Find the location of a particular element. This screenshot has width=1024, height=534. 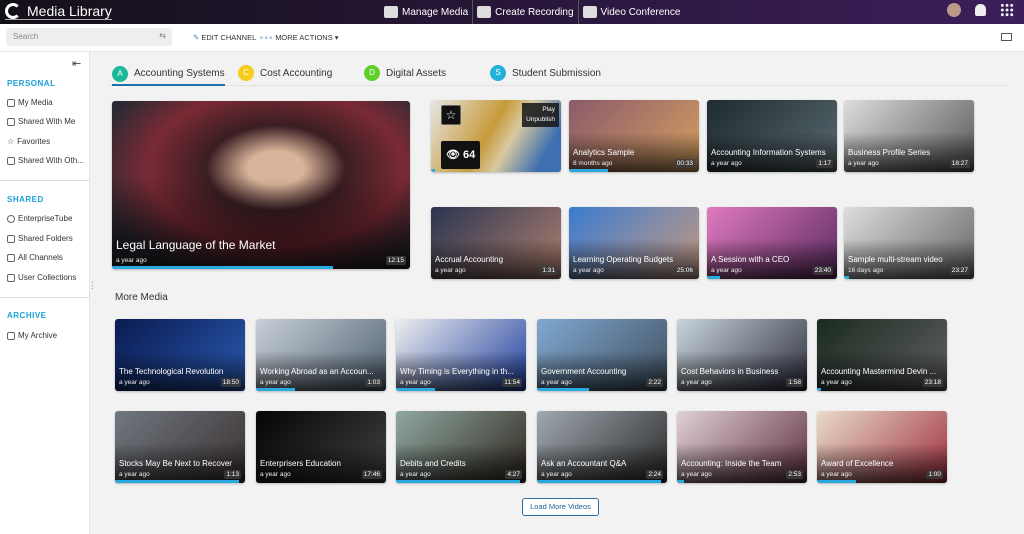

video-duration: 1:13 is located at coordinates (232, 474).